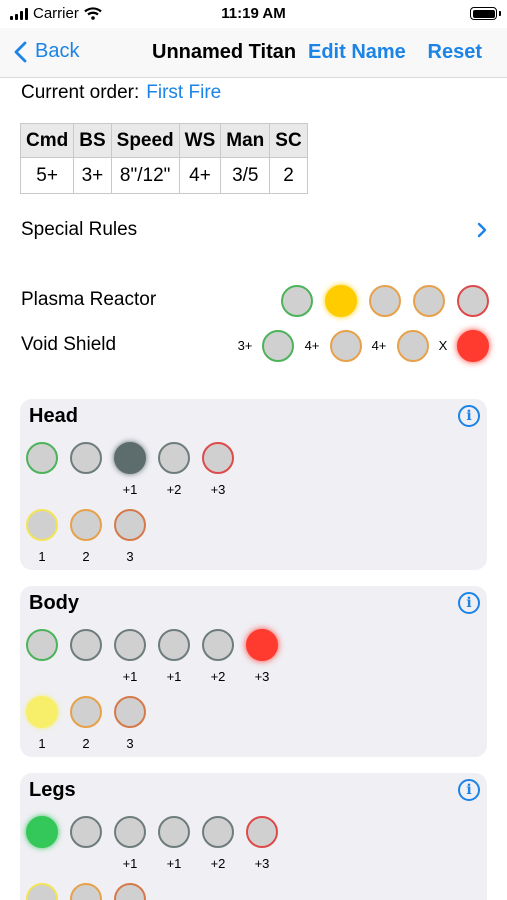 This screenshot has width=507, height=900. What do you see at coordinates (130, 556) in the screenshot?
I see `head-crit-label: 3` at bounding box center [130, 556].